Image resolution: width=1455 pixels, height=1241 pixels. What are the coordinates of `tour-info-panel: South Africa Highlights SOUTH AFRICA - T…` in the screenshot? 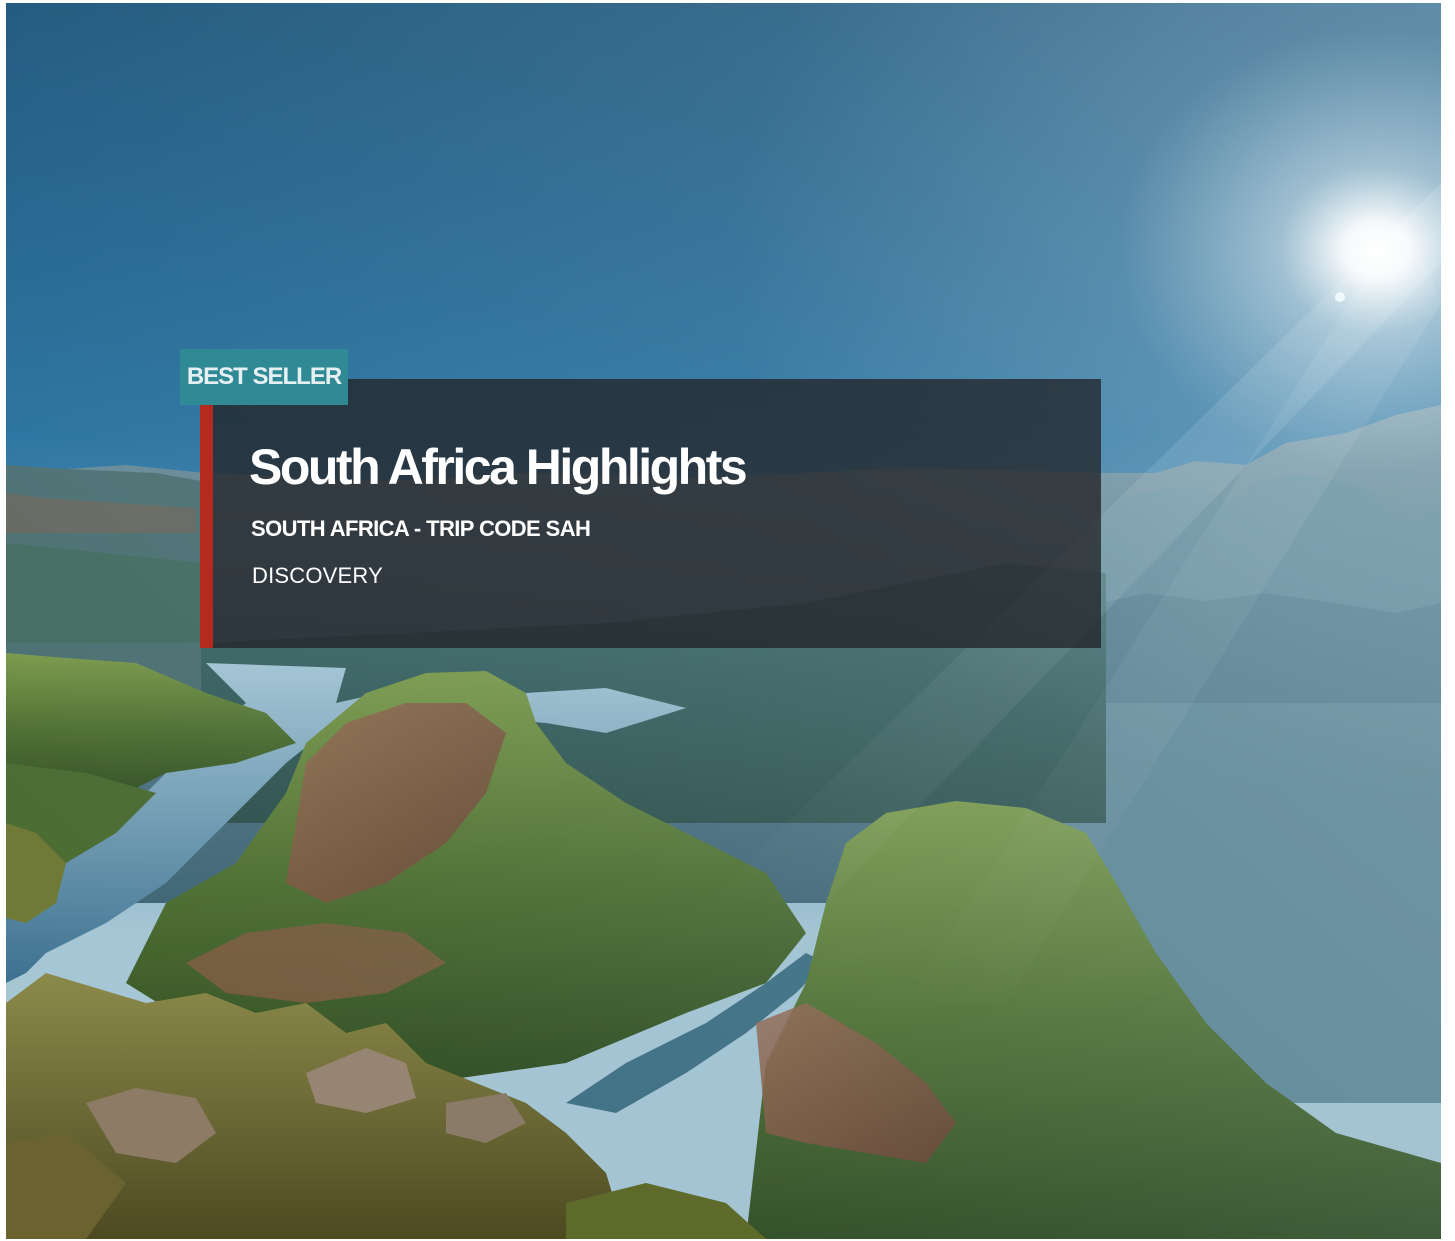 It's located at (650, 513).